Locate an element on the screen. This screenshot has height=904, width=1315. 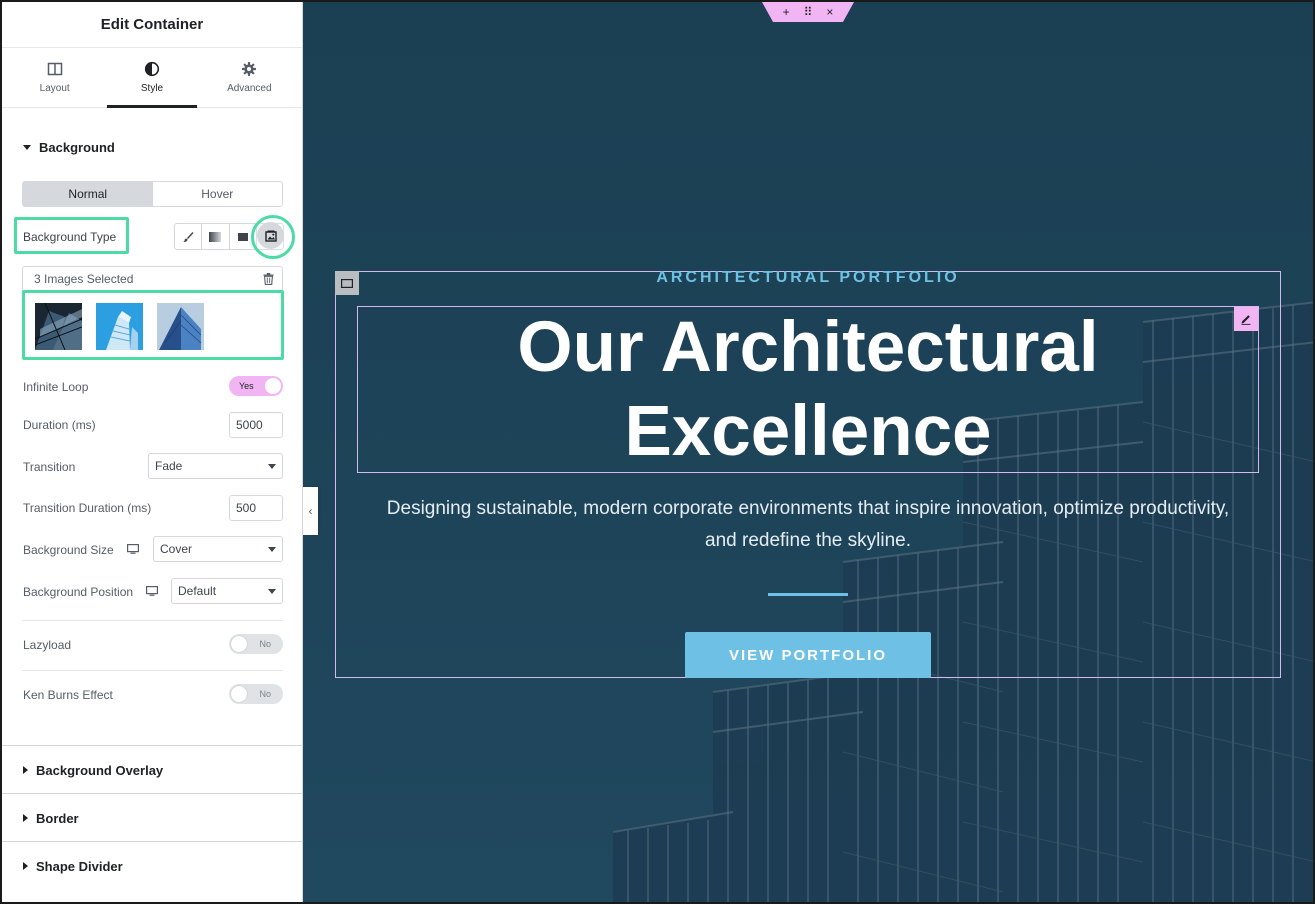
tab-style-label: Style is located at coordinates (152, 88).